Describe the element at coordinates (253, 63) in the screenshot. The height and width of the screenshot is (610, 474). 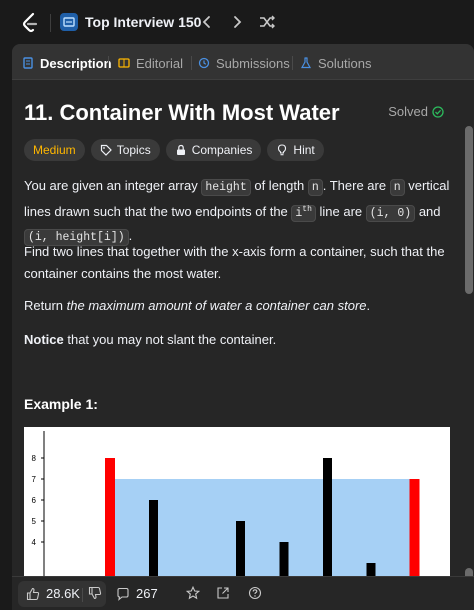
I see `tab-submissions-label: Submissions` at that location.